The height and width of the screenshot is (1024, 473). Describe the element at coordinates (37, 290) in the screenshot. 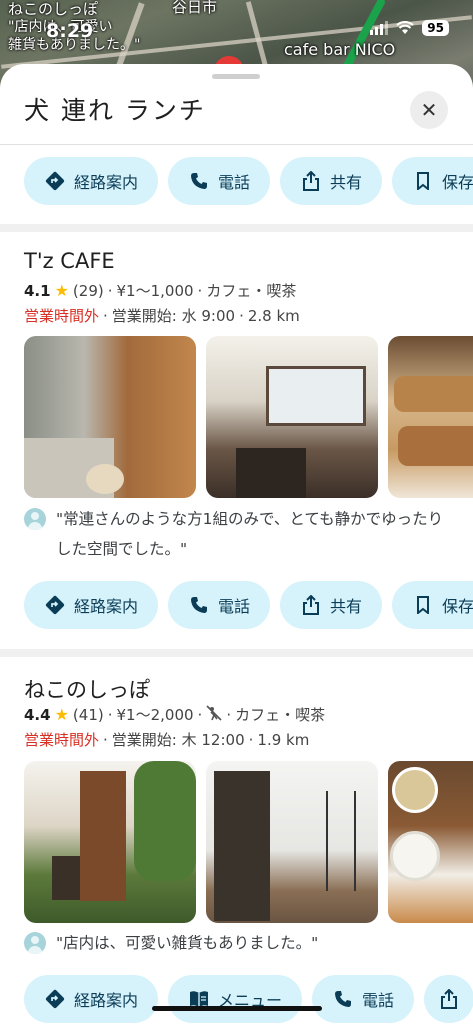

I see `rating-value: 4.1` at that location.